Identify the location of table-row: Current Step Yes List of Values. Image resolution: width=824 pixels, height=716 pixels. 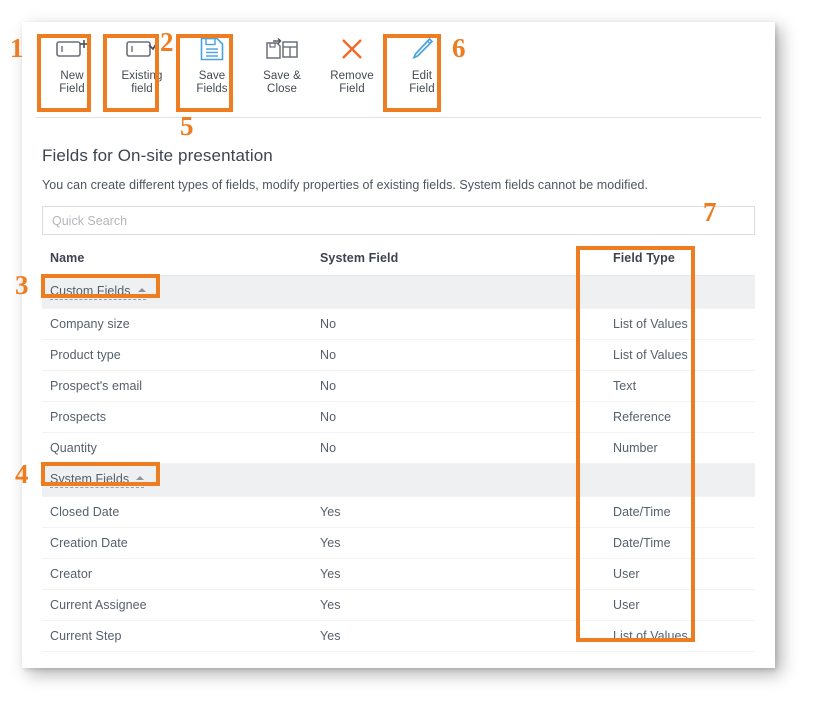
(398, 636).